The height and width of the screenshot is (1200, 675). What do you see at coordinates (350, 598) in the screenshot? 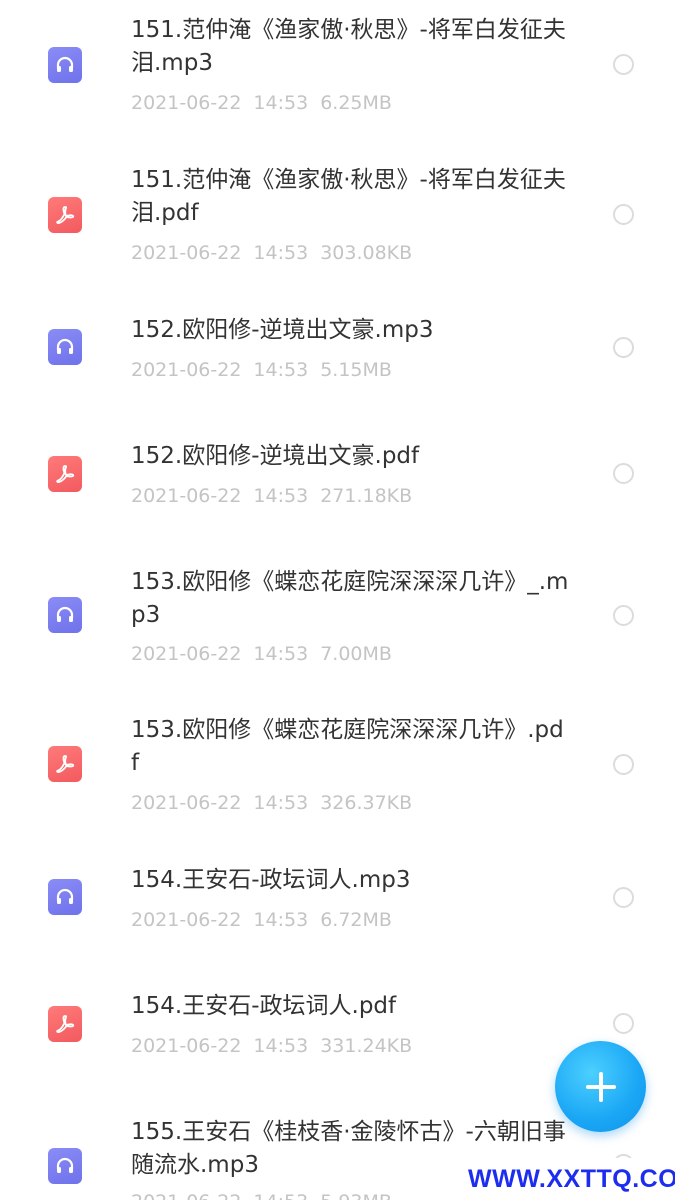
I see `file-name: 153.欧阳修《蝶恋花庭院深深深几许》_.mp3` at bounding box center [350, 598].